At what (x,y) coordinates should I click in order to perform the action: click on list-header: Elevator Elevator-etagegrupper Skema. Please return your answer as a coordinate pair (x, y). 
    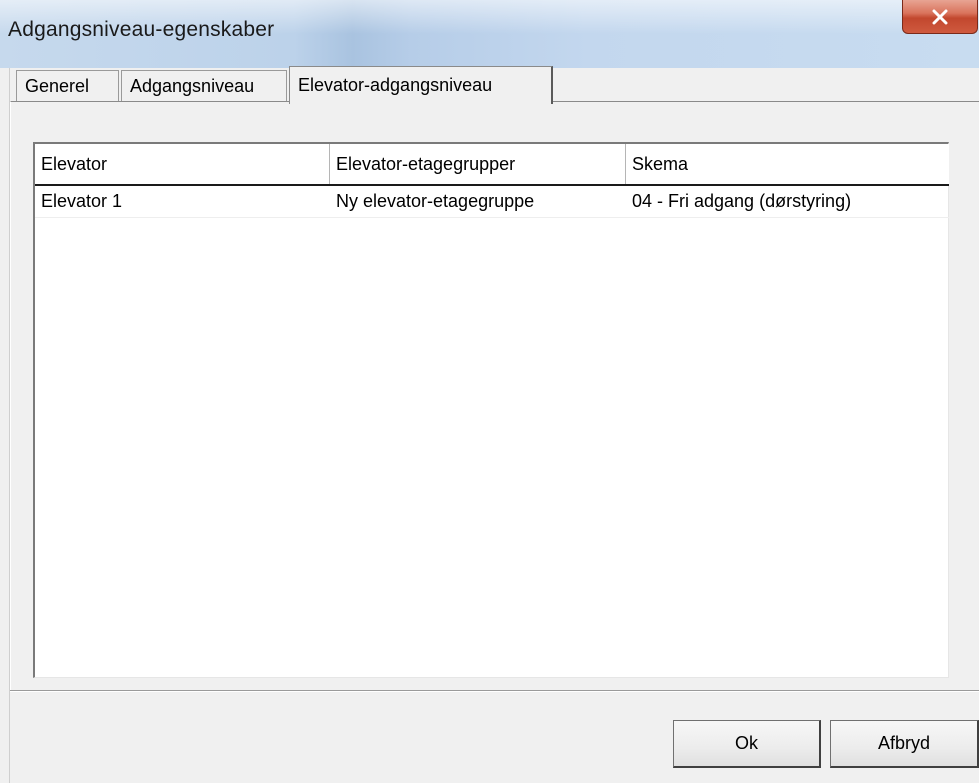
    Looking at the image, I should click on (492, 165).